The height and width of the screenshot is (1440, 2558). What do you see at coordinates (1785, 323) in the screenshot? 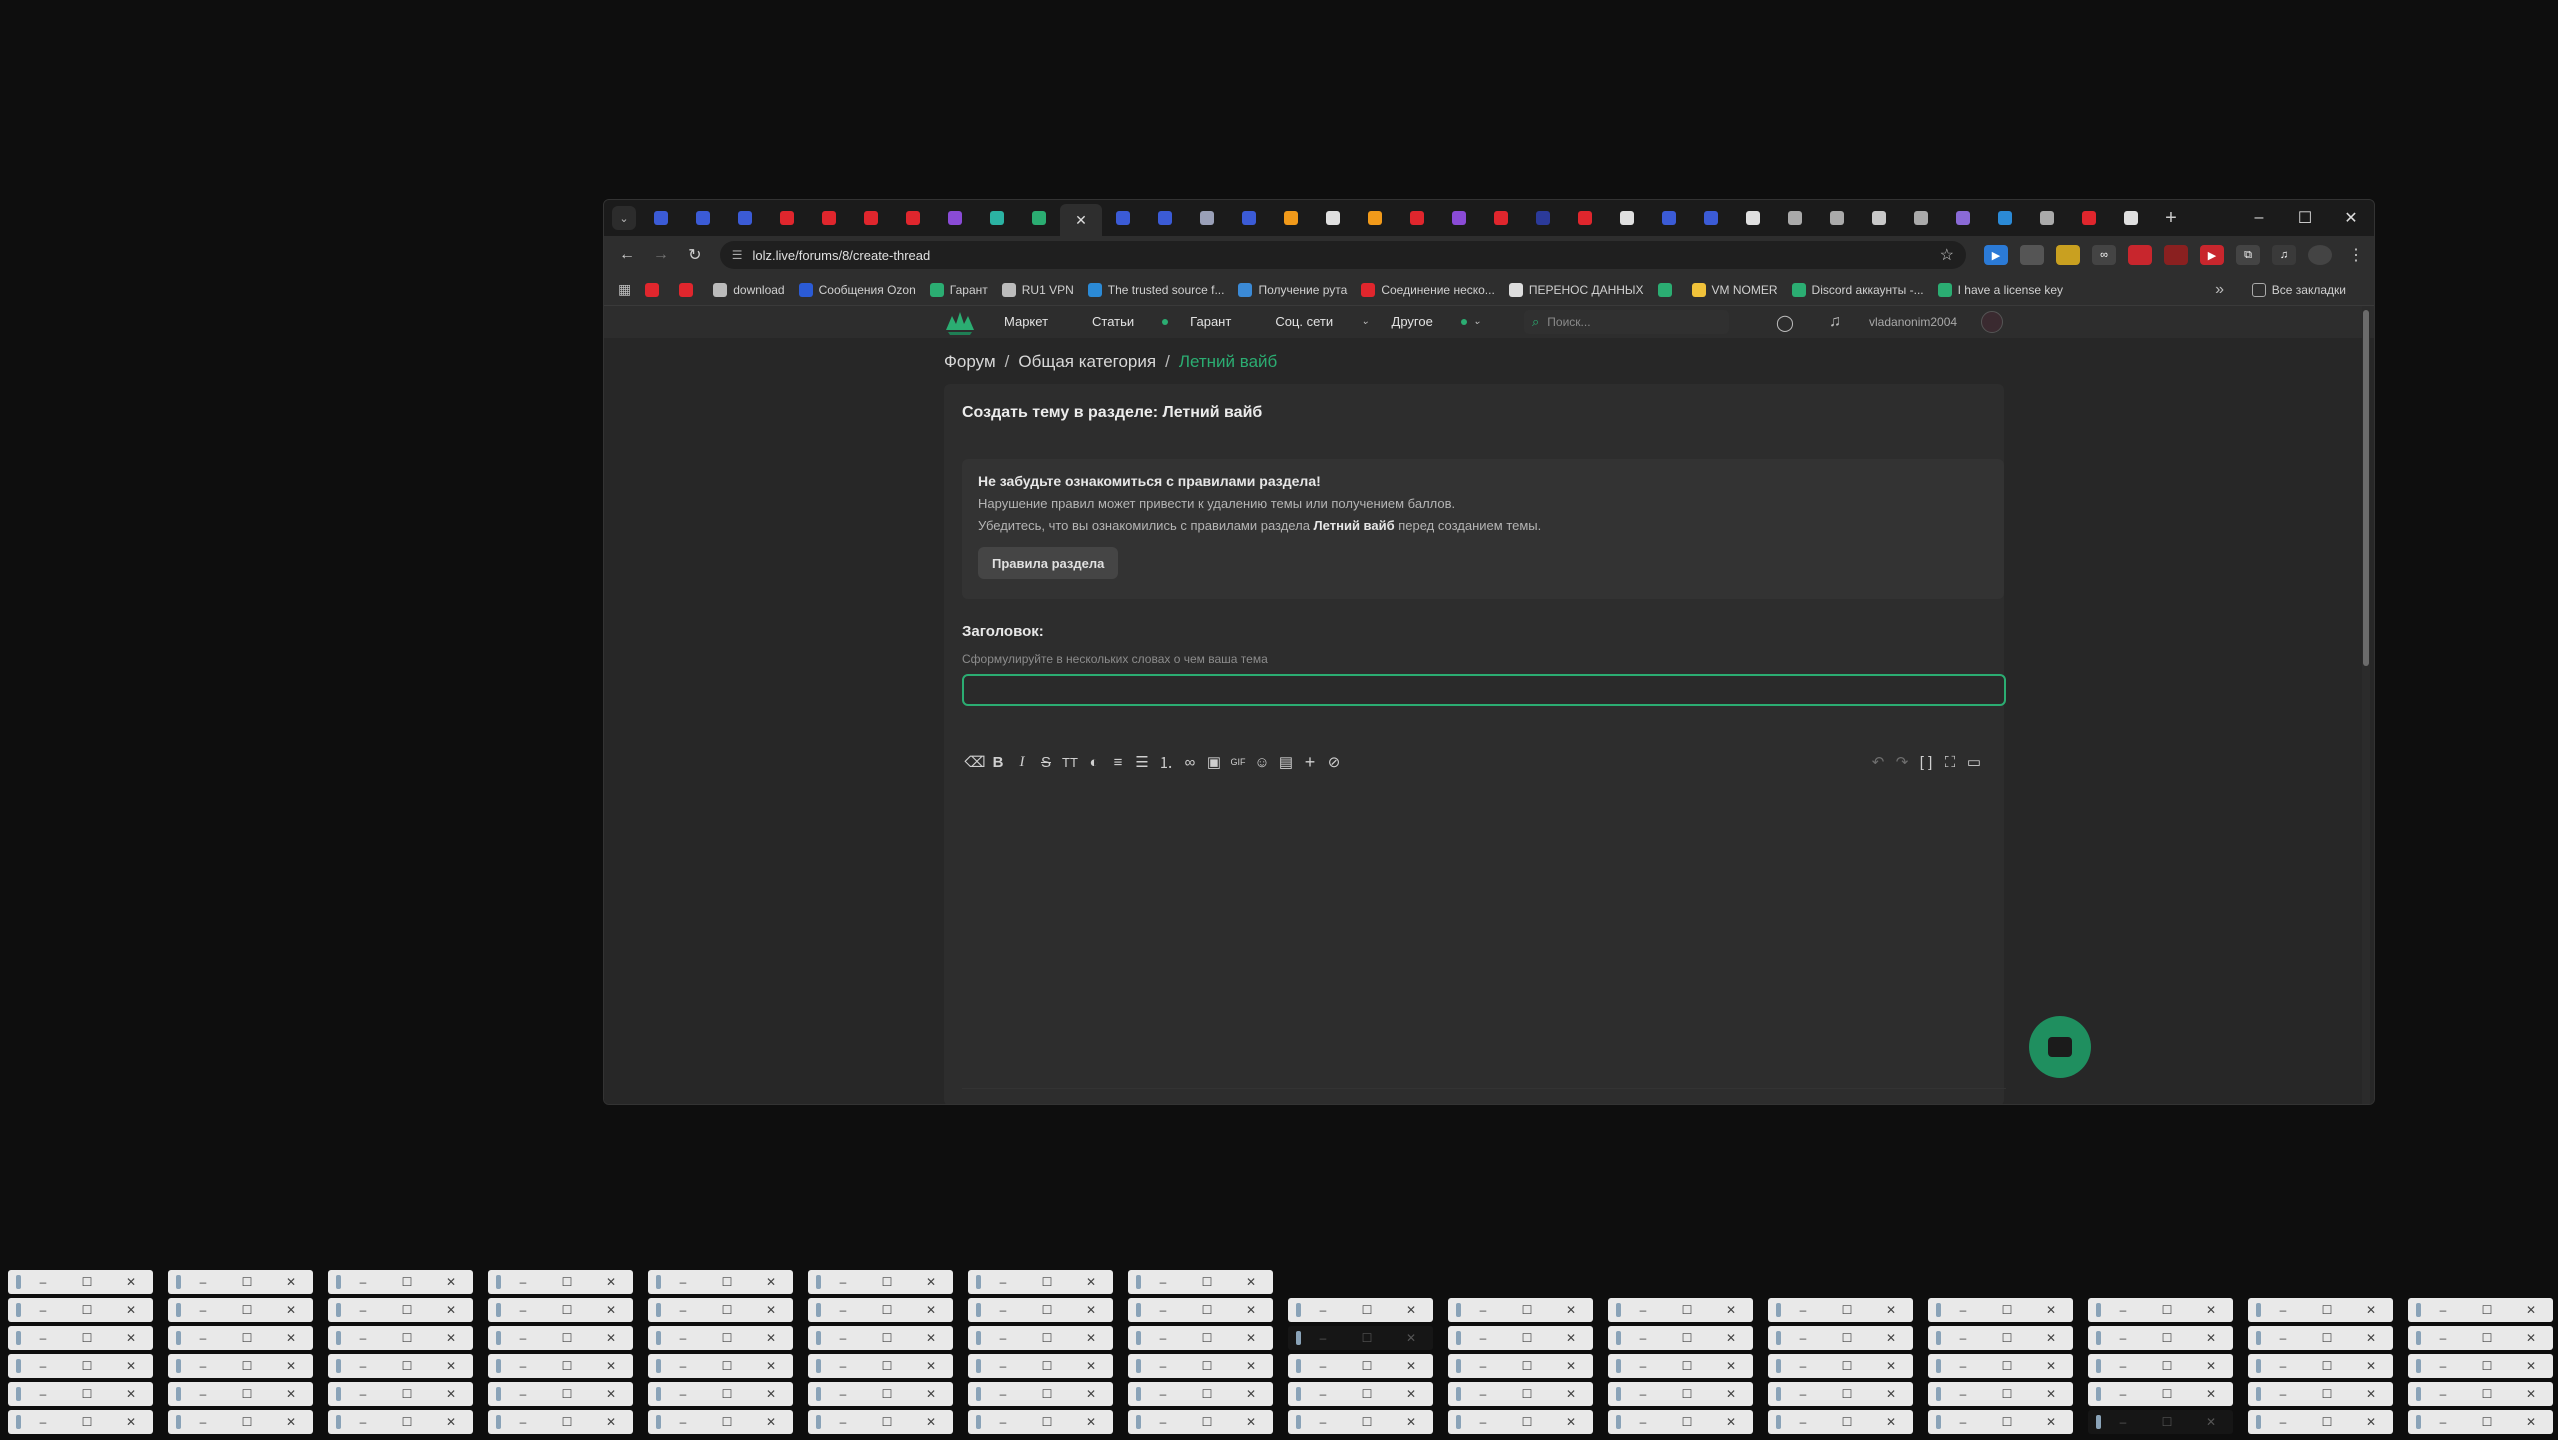
I see `conversations-icon: ◯` at bounding box center [1785, 323].